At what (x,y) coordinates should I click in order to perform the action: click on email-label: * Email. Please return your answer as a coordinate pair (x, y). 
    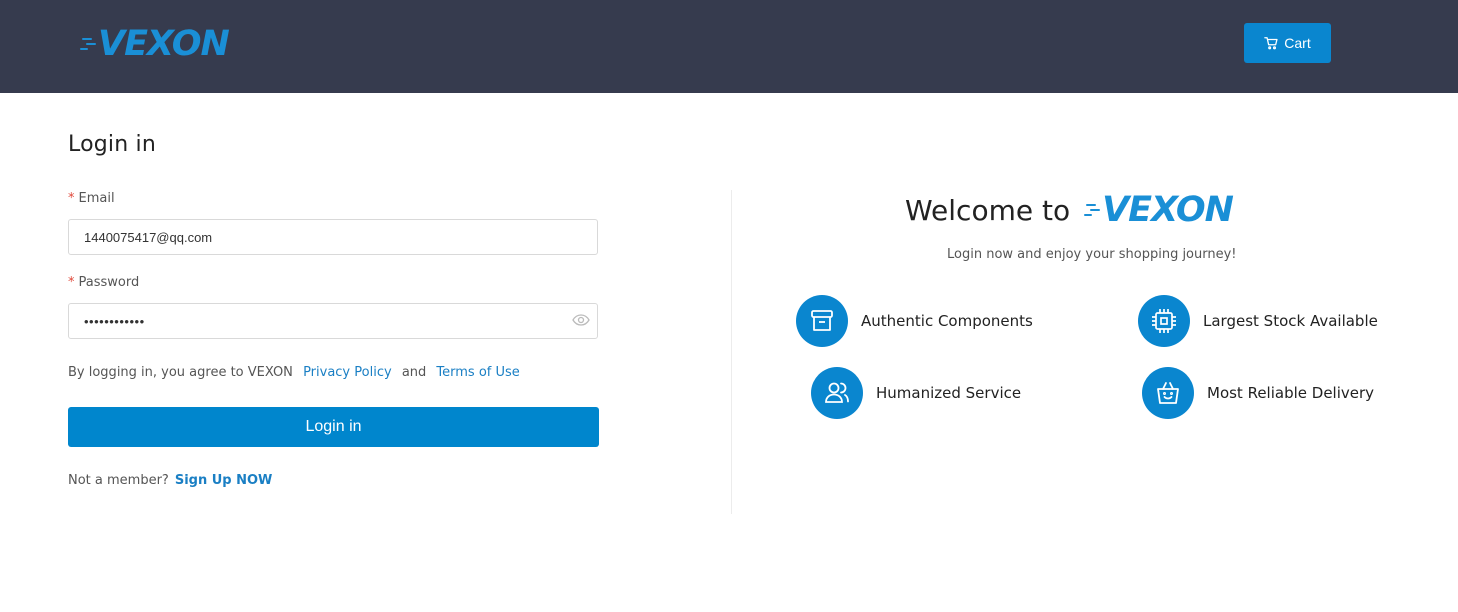
    Looking at the image, I should click on (91, 198).